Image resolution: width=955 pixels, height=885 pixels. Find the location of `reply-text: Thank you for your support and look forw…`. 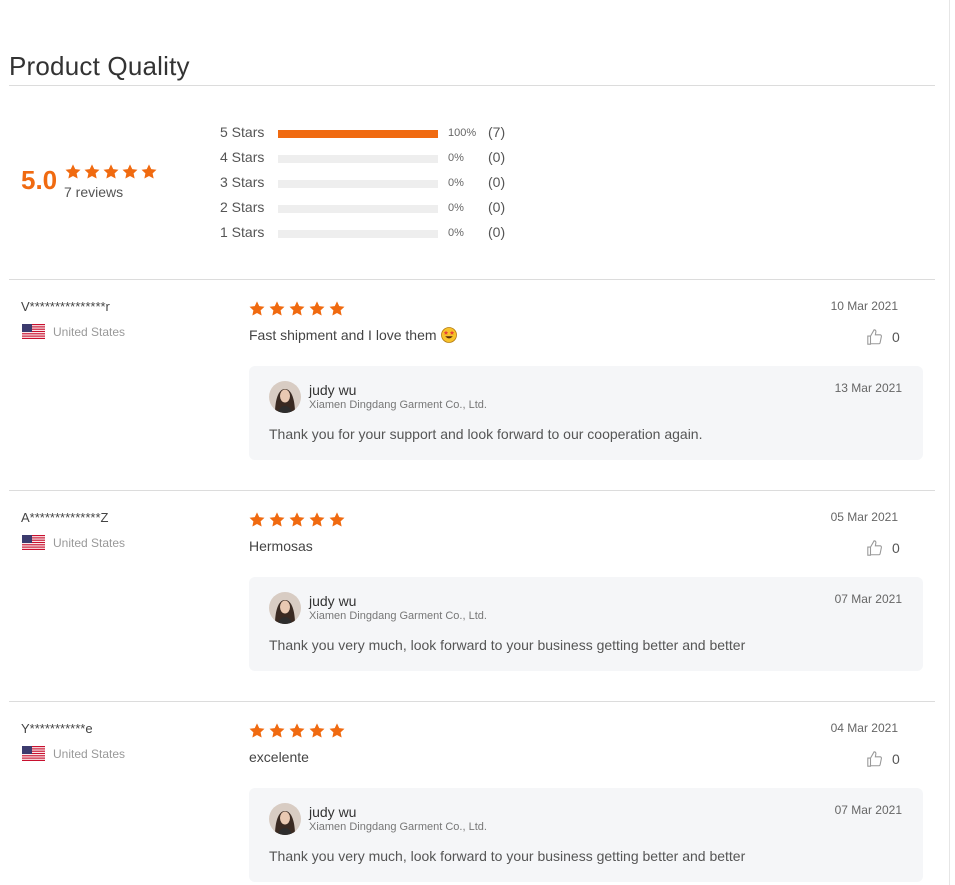

reply-text: Thank you for your support and look forw… is located at coordinates (486, 434).